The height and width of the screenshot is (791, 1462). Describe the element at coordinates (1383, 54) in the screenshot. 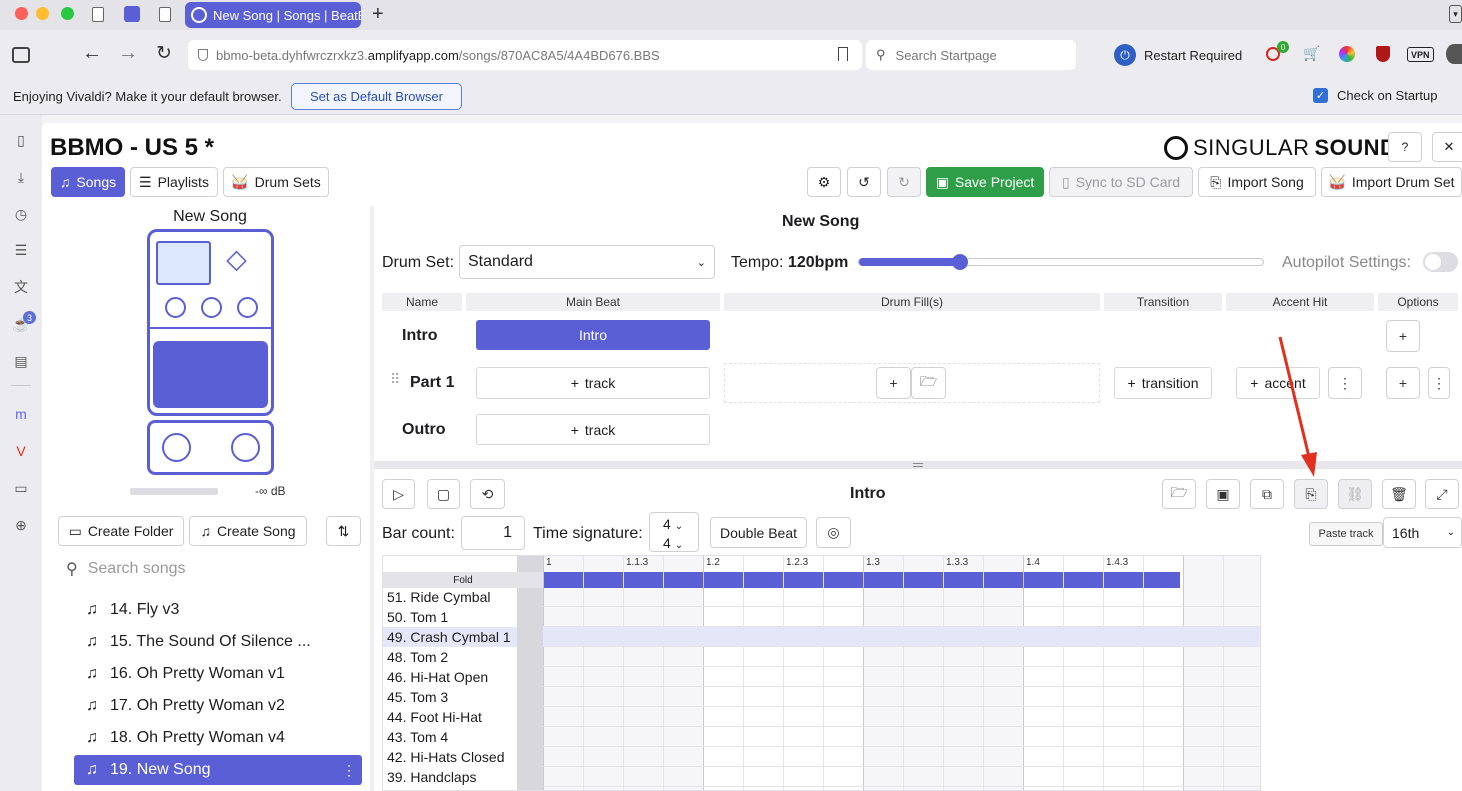

I see `shield-extension-icon` at that location.